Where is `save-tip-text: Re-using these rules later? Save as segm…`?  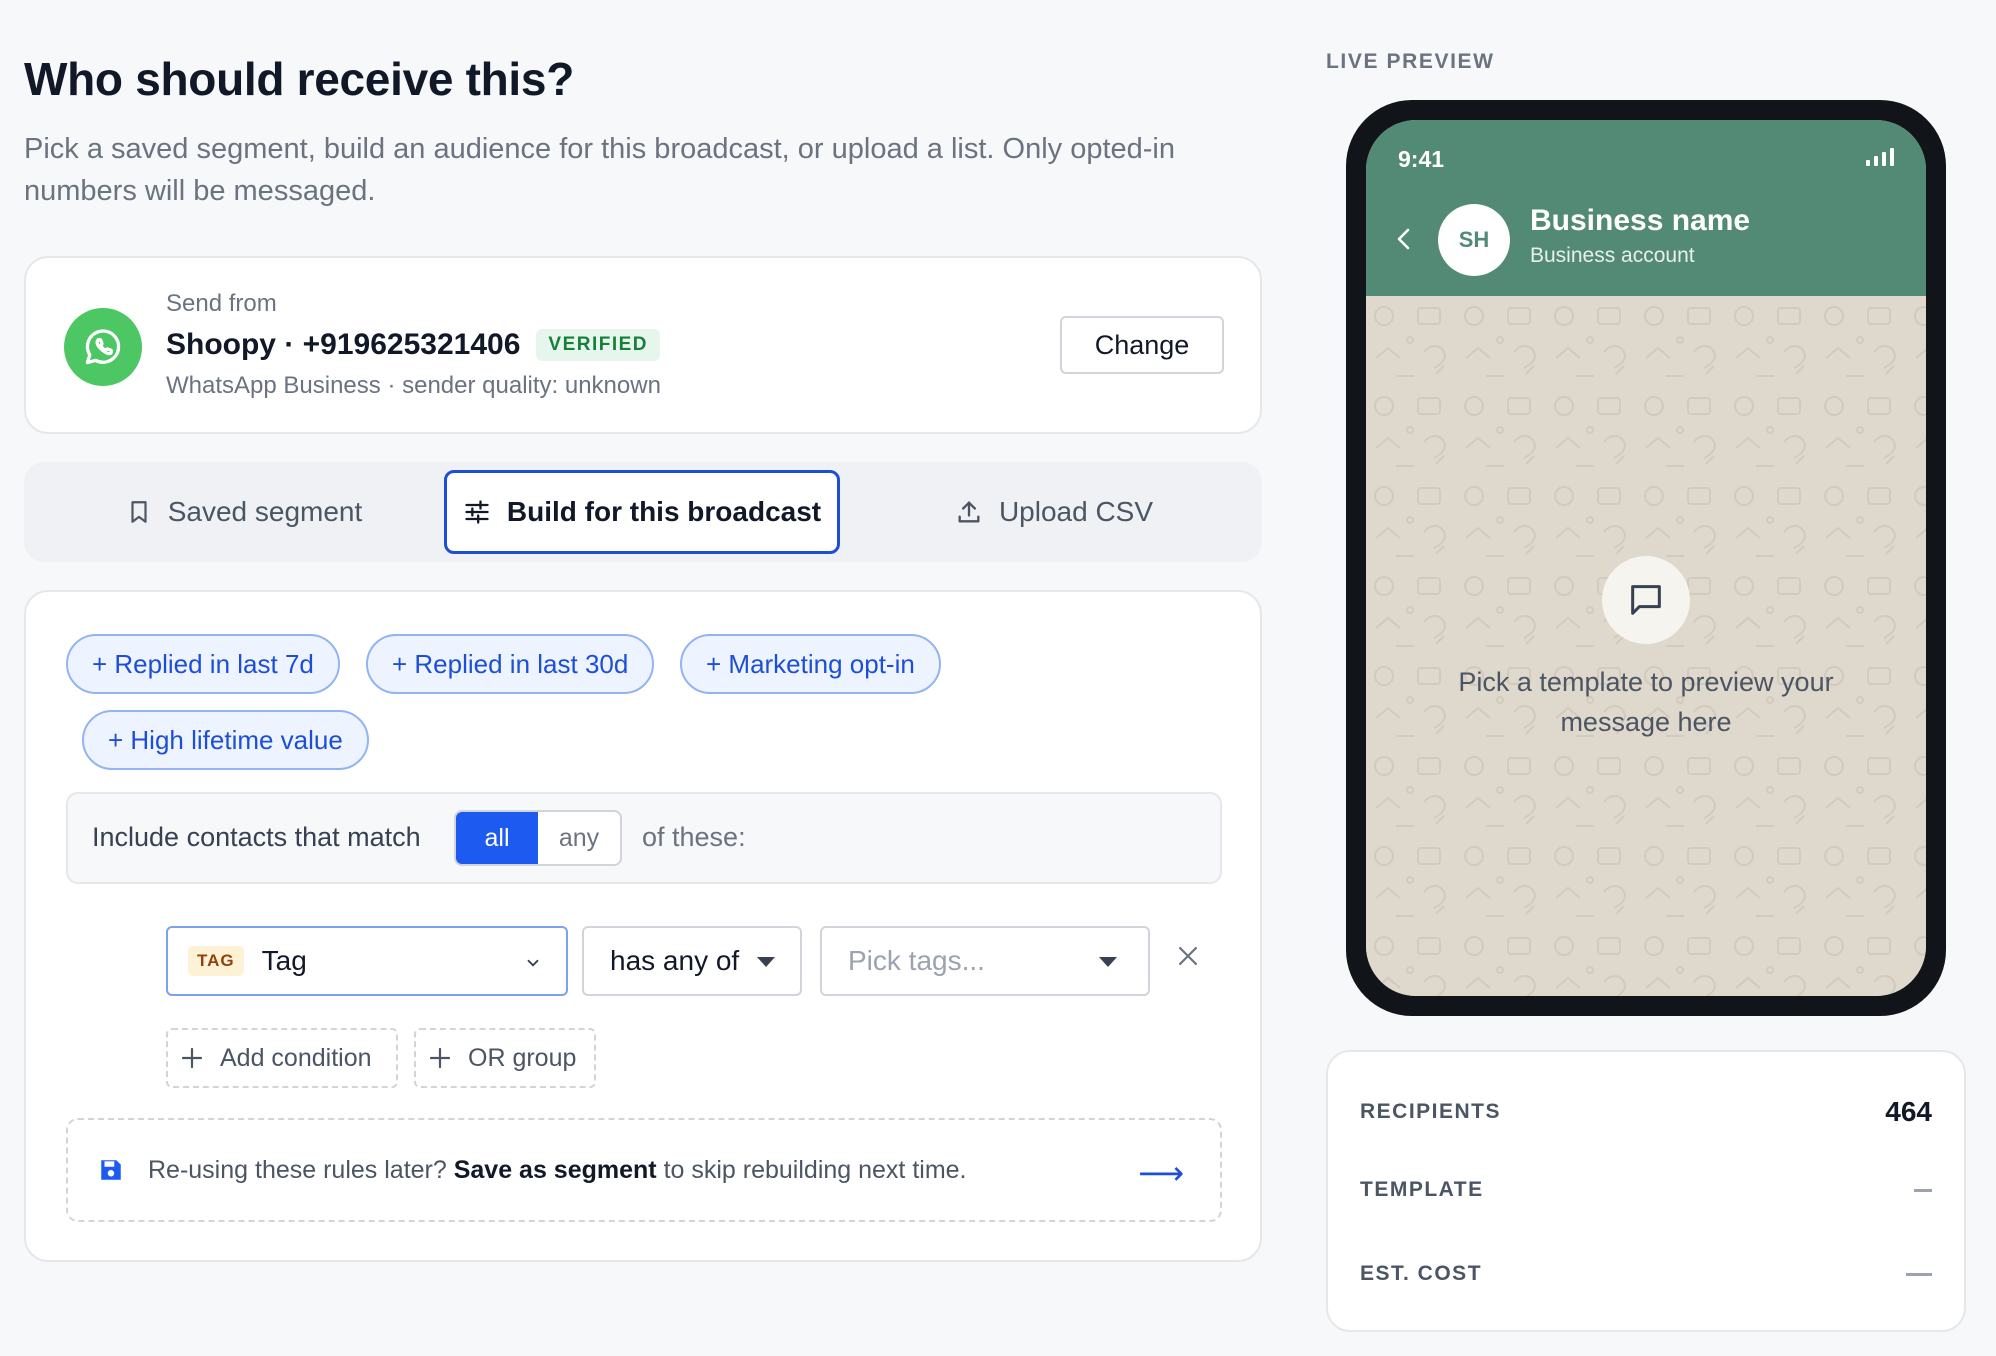 save-tip-text: Re-using these rules later? Save as segm… is located at coordinates (557, 1170).